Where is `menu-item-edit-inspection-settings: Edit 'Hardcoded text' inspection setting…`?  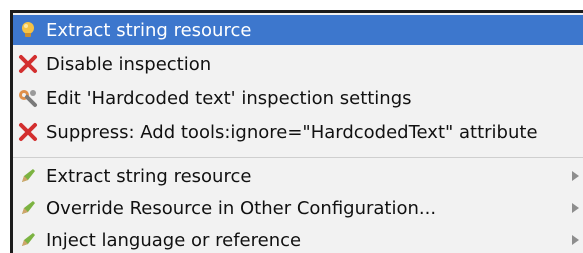 menu-item-edit-inspection-settings: Edit 'Hardcoded text' inspection setting… is located at coordinates (298, 98).